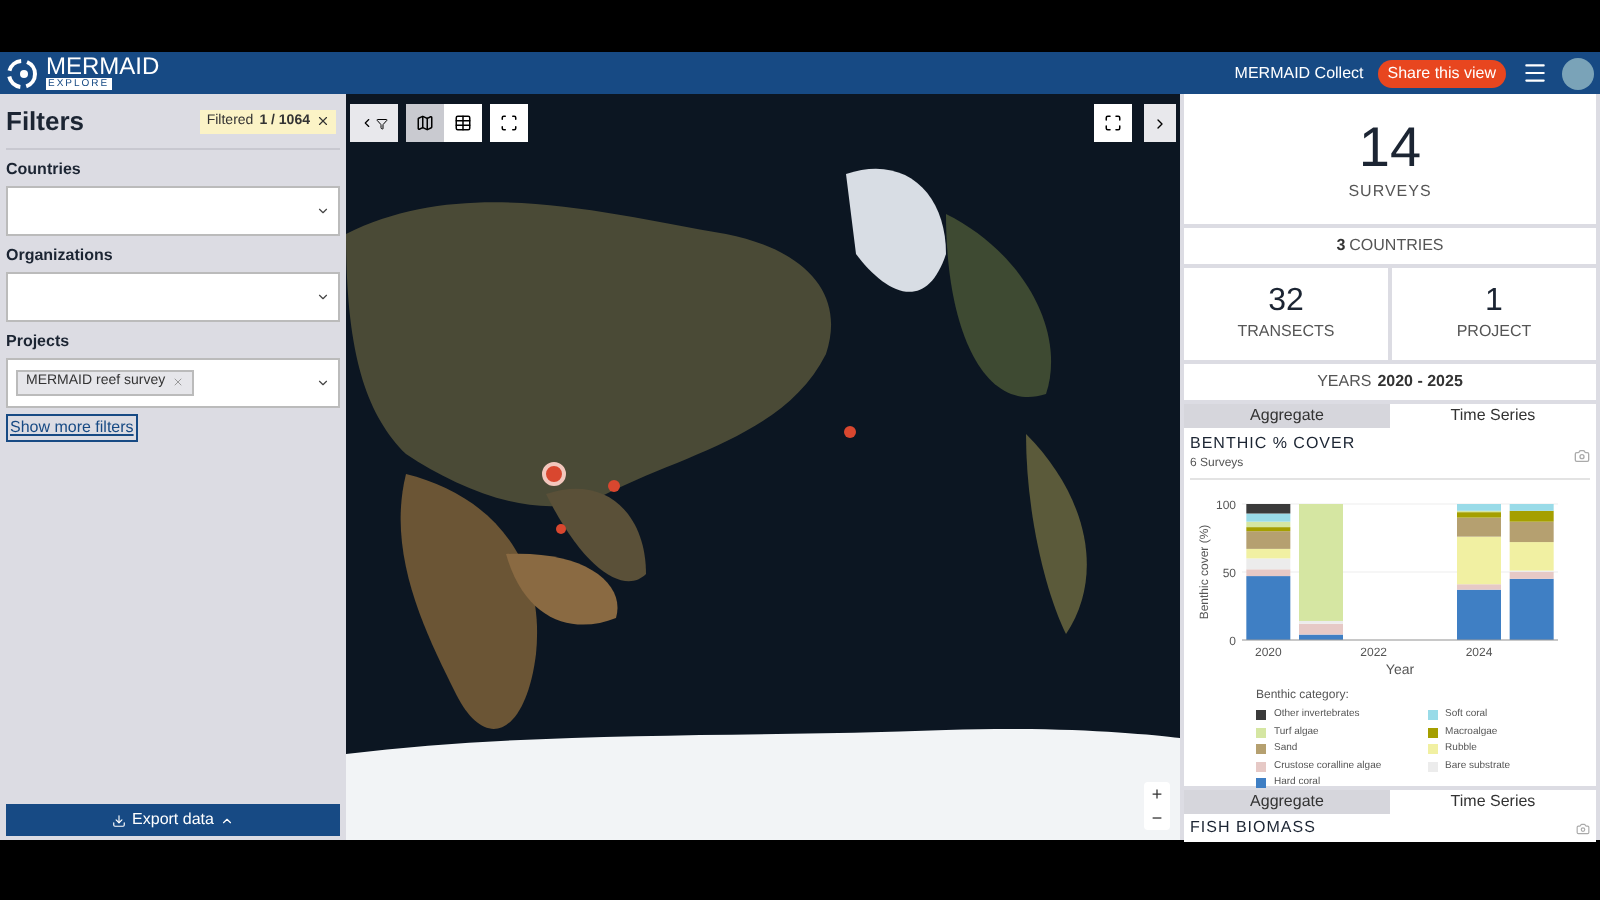 The width and height of the screenshot is (1600, 900). I want to click on filters-title: Filters, so click(45, 122).